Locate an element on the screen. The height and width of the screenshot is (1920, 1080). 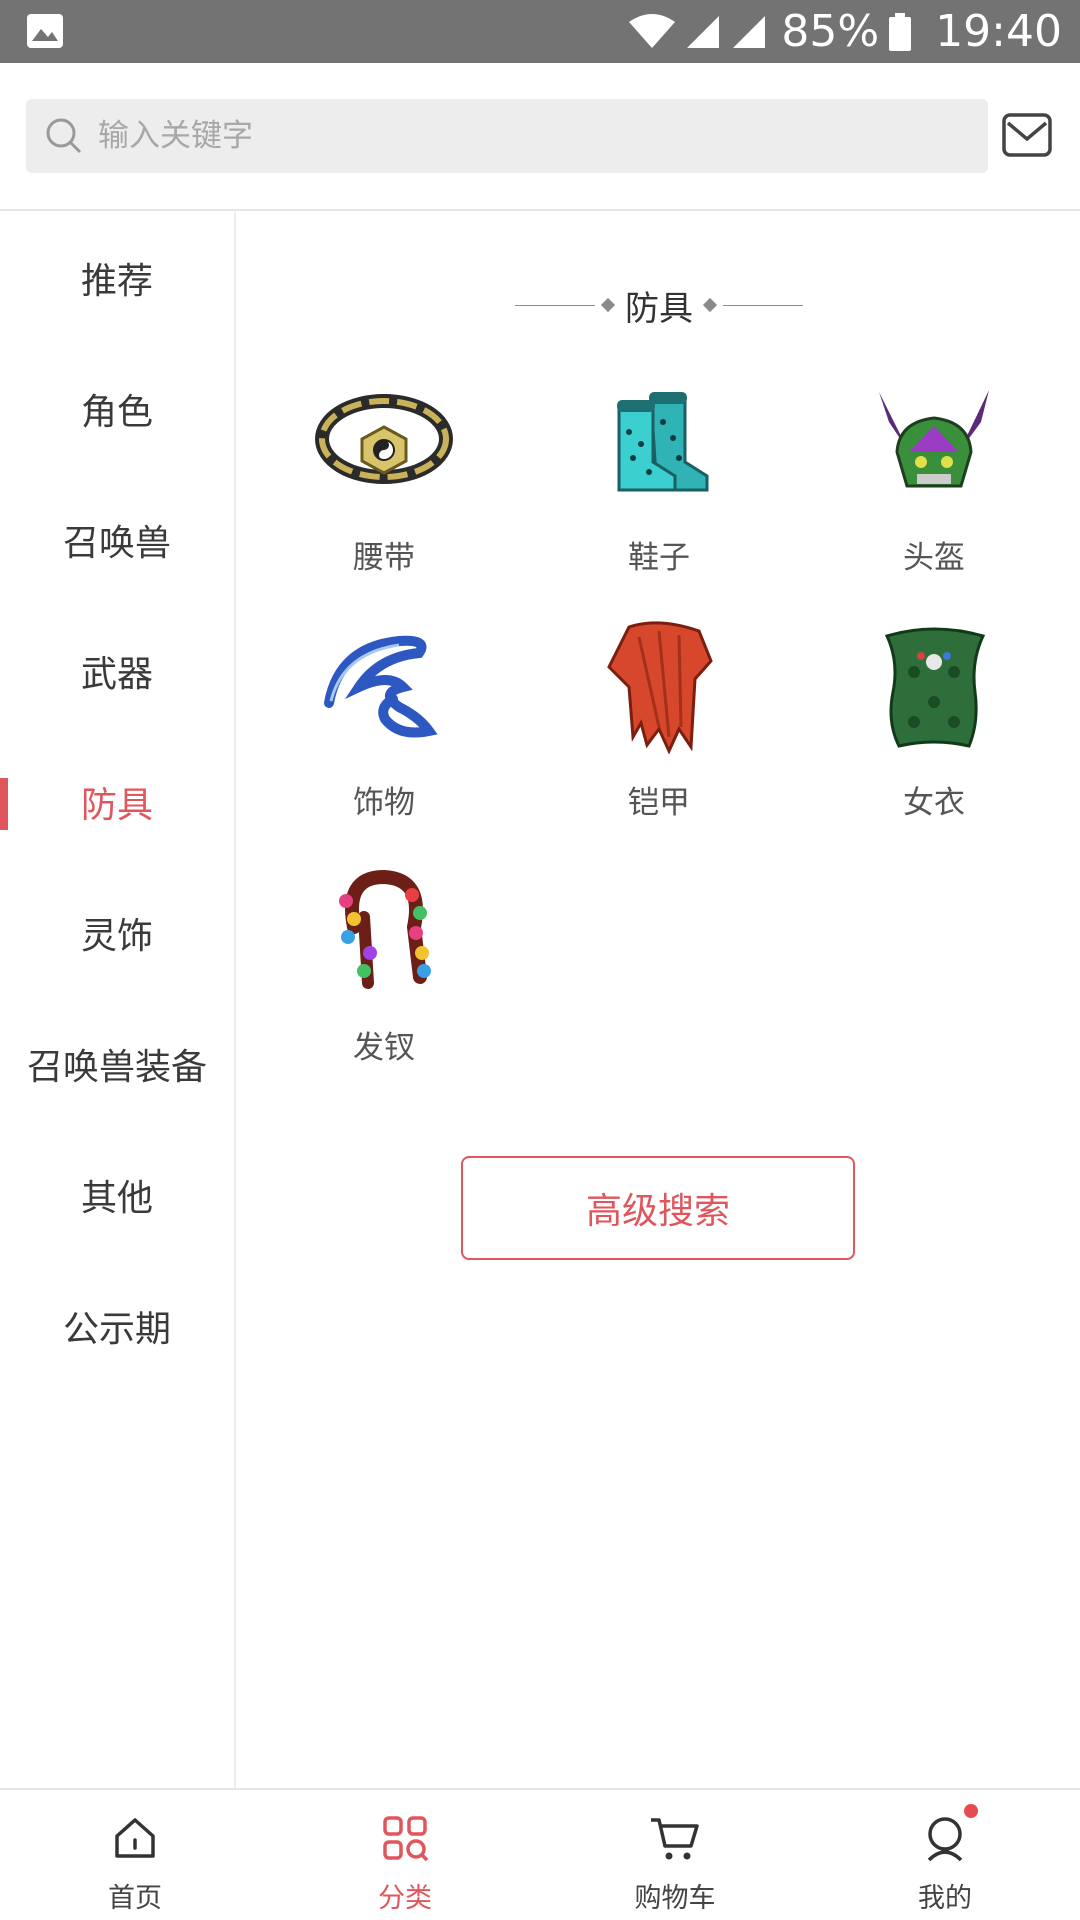
subcategory-label: 鞋子 is located at coordinates (659, 558).